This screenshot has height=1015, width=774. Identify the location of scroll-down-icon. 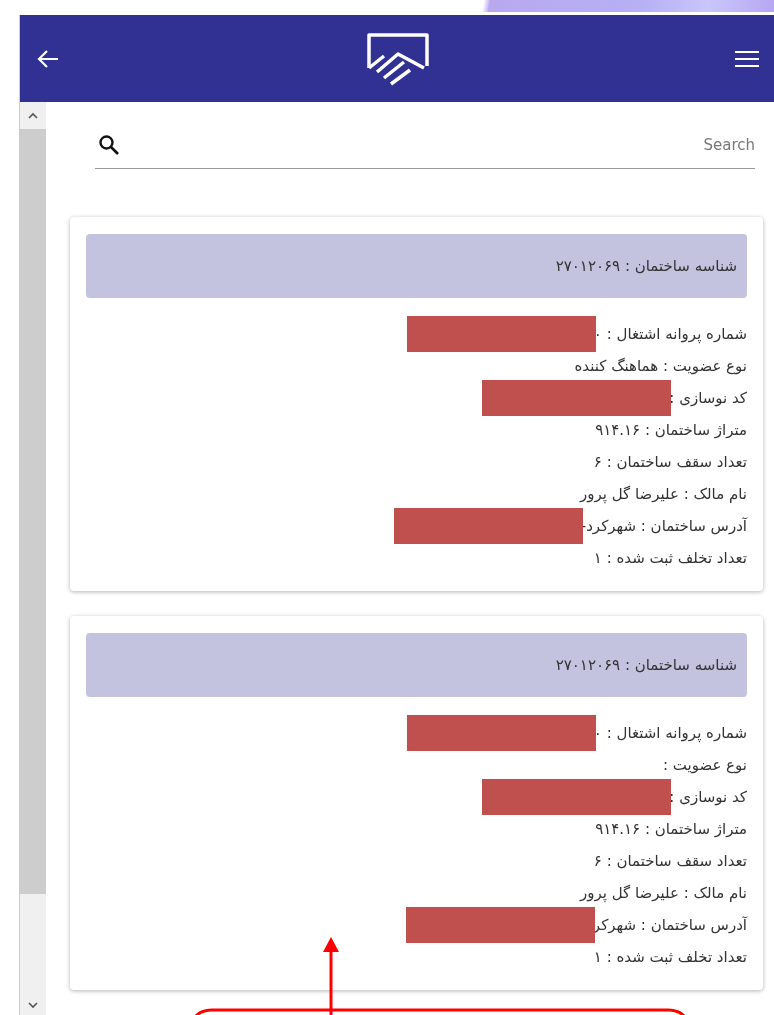
(33, 1005).